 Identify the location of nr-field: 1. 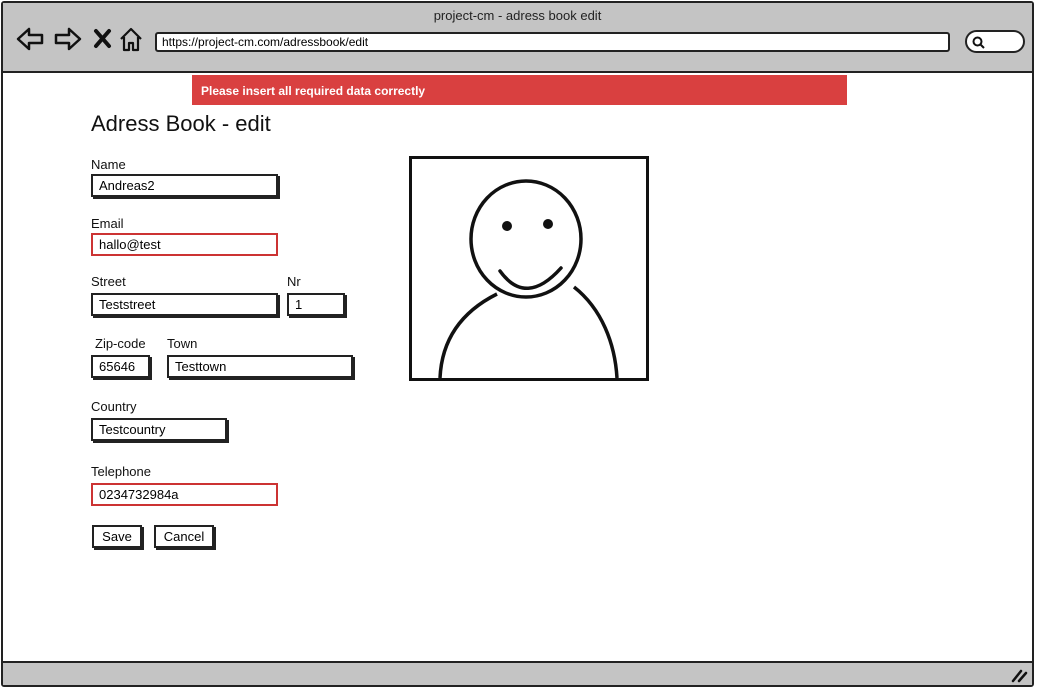
(316, 304).